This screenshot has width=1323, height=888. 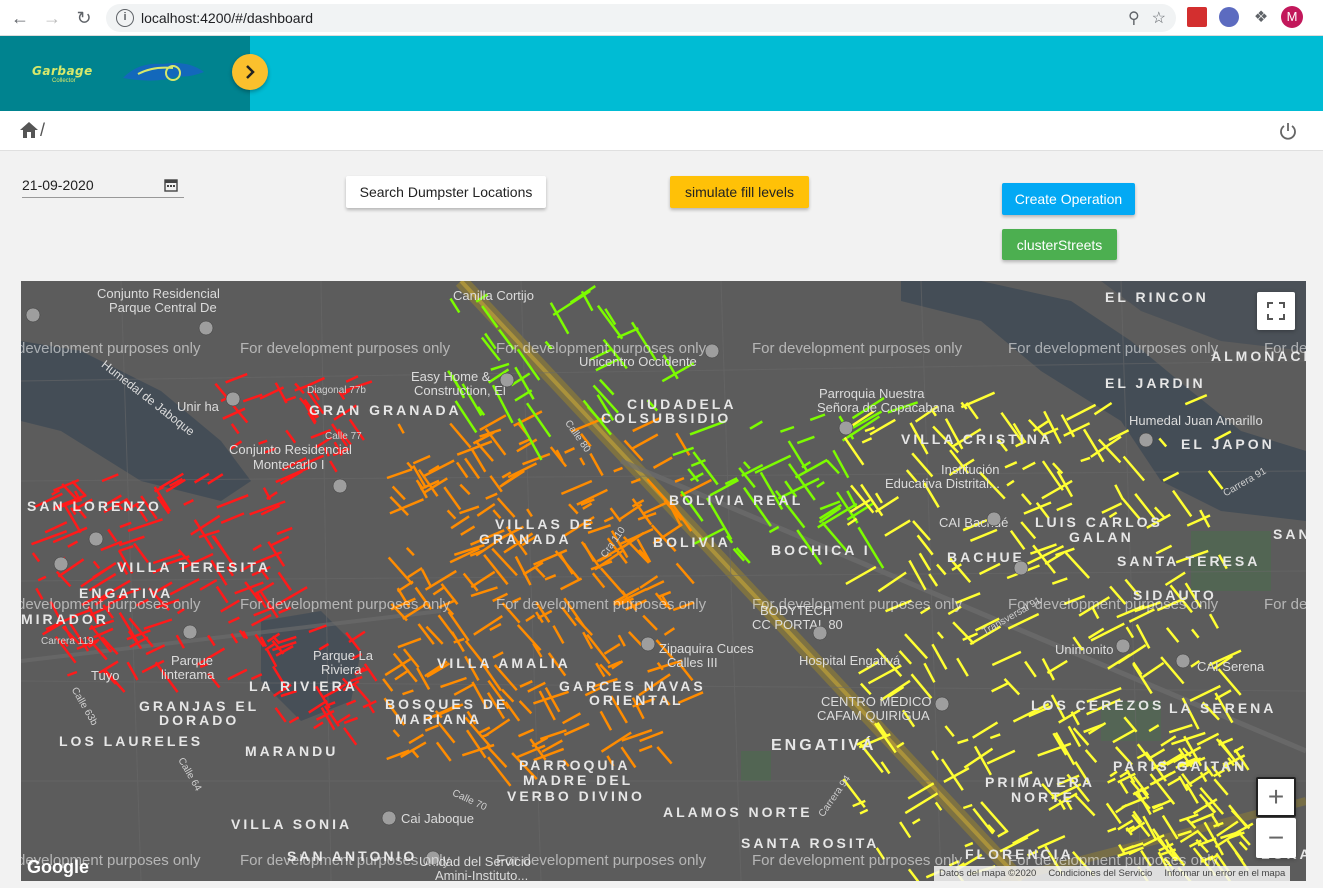 I want to click on search-dumpster-locations-button: Search Dumpster Locations, so click(x=446, y=192).